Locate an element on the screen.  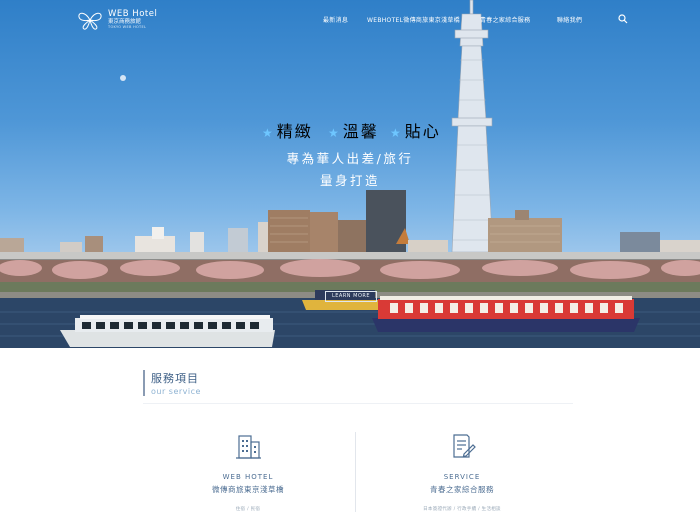
section-divider is located at coordinates (358, 403).